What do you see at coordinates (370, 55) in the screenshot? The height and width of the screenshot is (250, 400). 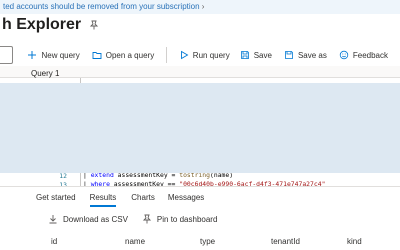 I see `feedback-label: Feedback` at bounding box center [370, 55].